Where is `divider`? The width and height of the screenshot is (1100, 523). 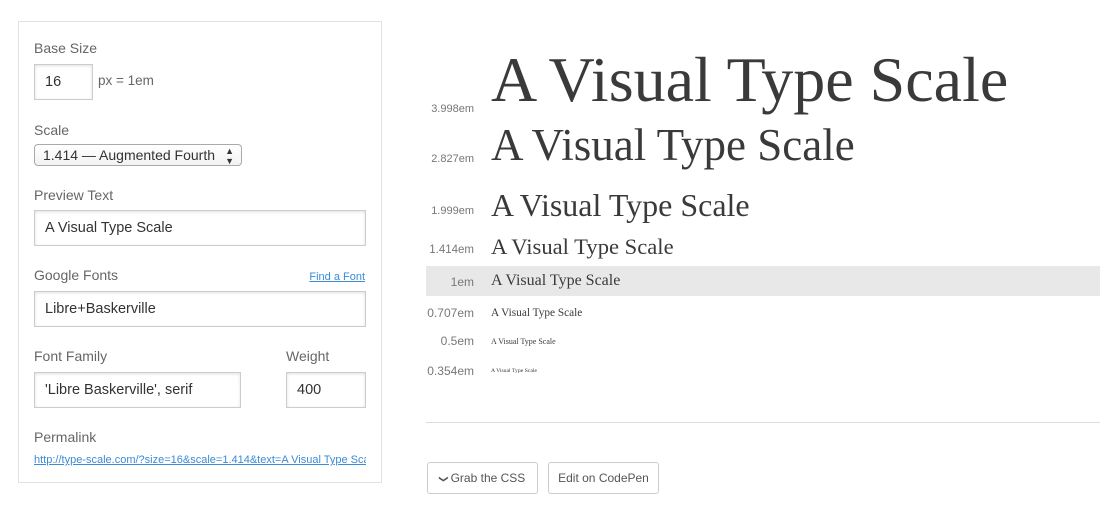 divider is located at coordinates (763, 422).